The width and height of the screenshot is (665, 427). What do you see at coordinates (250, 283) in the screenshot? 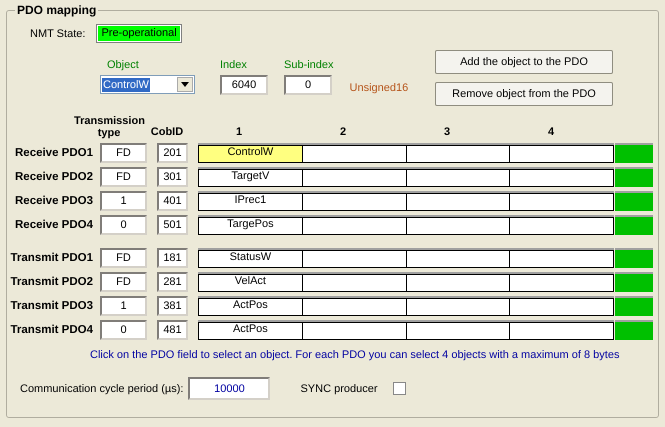
I see `object-slot: VelAct` at bounding box center [250, 283].